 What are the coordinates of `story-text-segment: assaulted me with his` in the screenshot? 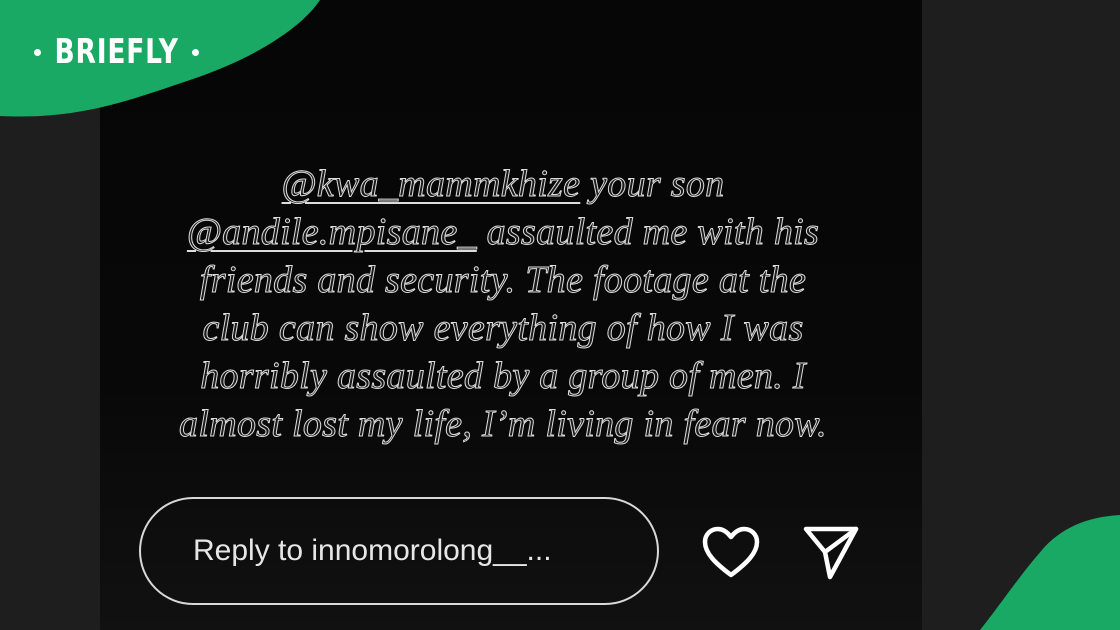 It's located at (648, 232).